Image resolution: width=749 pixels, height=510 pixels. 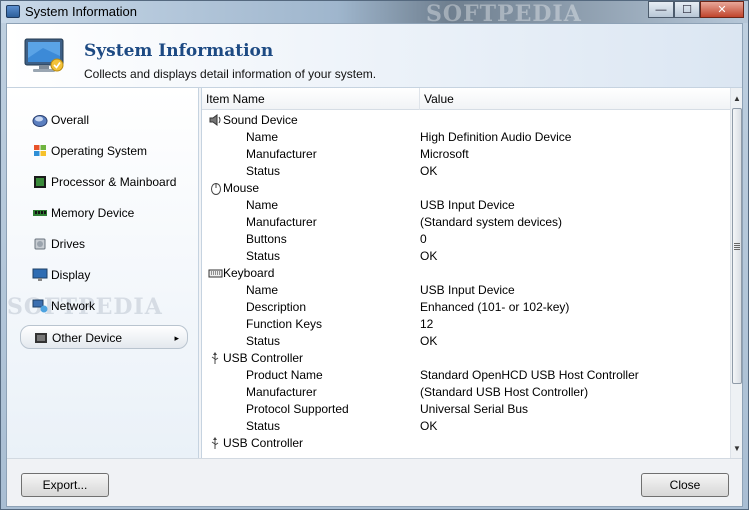 What do you see at coordinates (466, 188) in the screenshot?
I see `device-group-row: Mouse` at bounding box center [466, 188].